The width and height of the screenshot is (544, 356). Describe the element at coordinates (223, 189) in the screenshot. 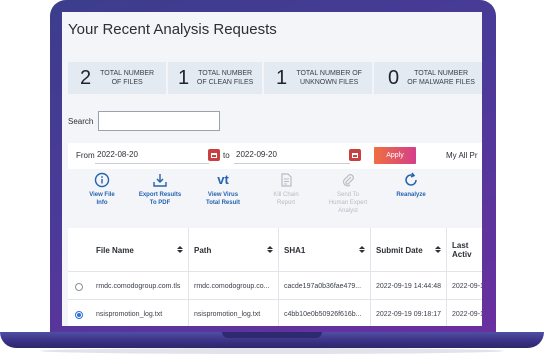

I see `view-virus-total-button: vt View Virus Total Result` at that location.